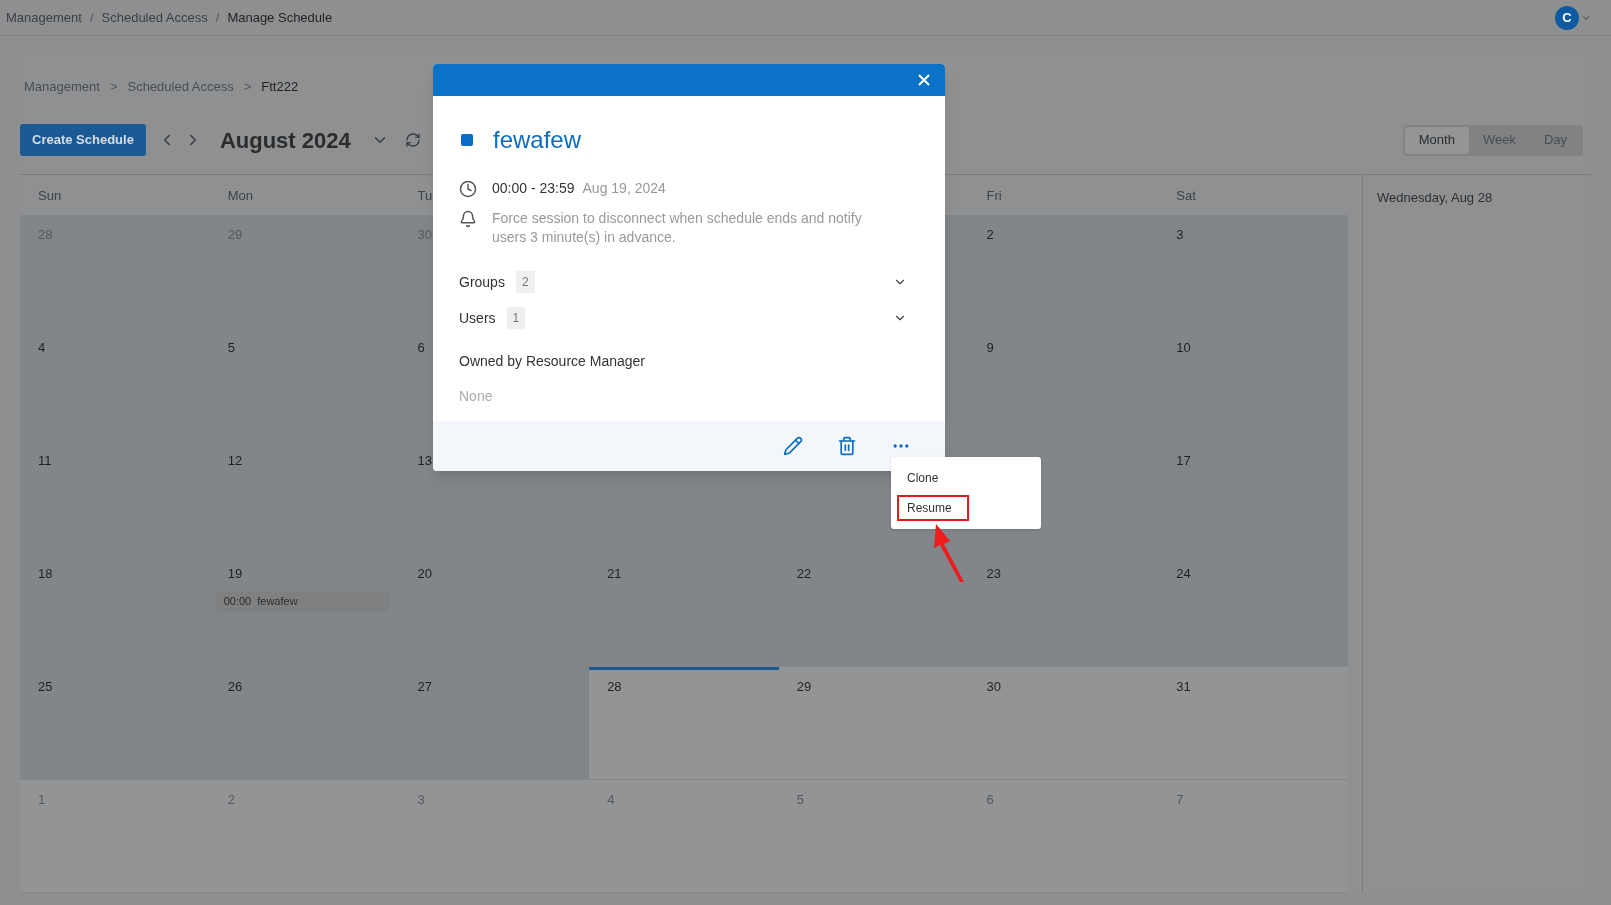 This screenshot has height=905, width=1611. I want to click on section-label: Users, so click(477, 318).